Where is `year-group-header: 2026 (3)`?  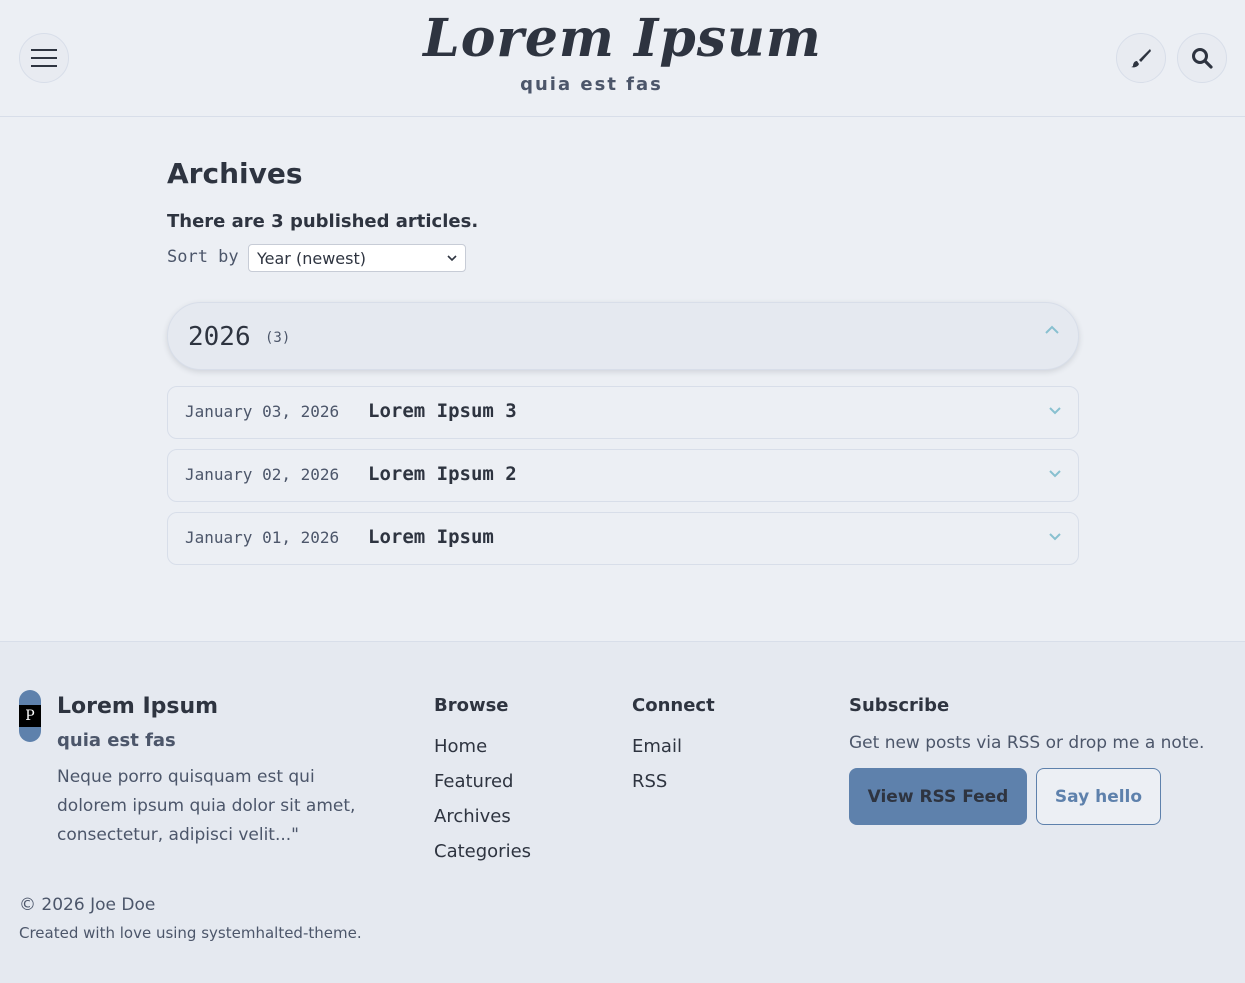 year-group-header: 2026 (3) is located at coordinates (623, 336).